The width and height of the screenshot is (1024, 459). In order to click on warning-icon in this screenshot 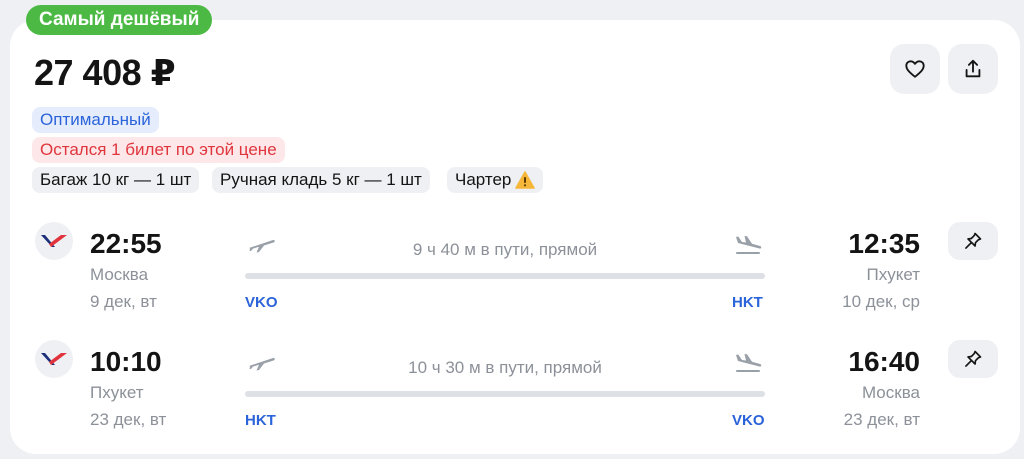, I will do `click(525, 180)`.